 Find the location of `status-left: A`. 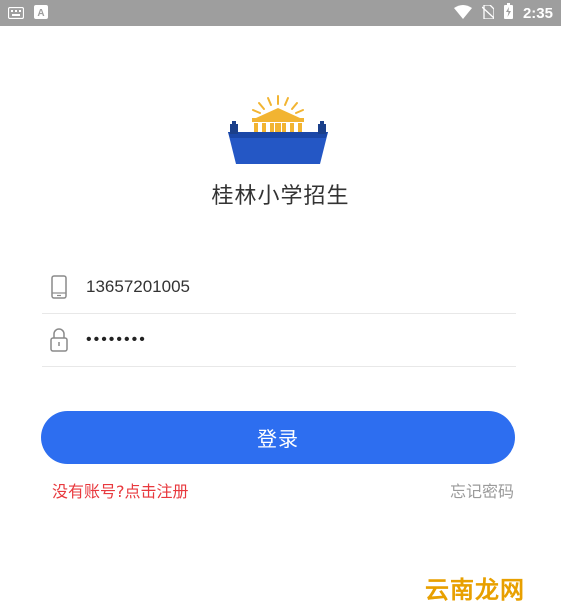

status-left: A is located at coordinates (27, 13).